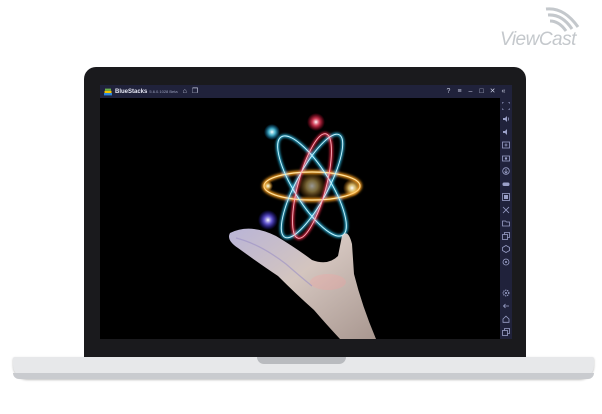  I want to click on atom-hand-image, so click(302, 226).